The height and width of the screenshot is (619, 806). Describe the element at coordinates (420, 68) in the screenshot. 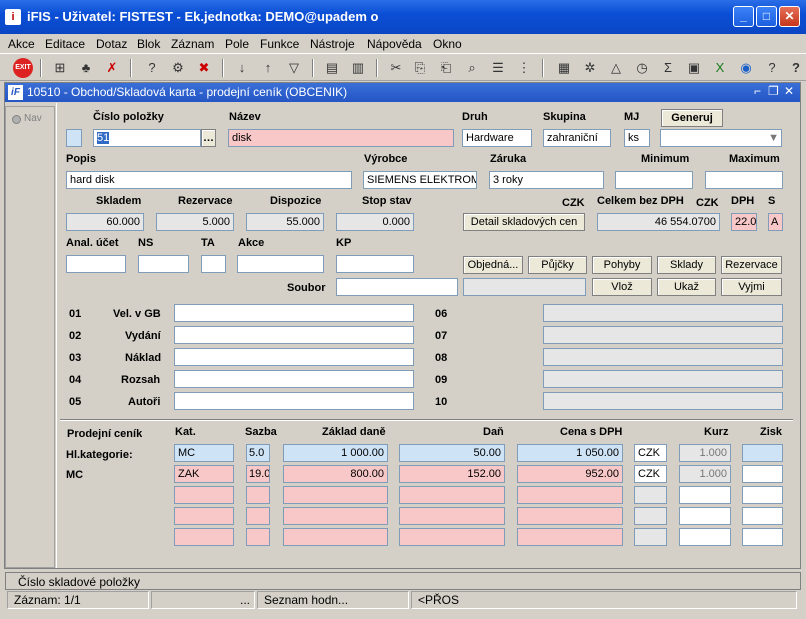

I see `copy-icon: ⎘` at that location.